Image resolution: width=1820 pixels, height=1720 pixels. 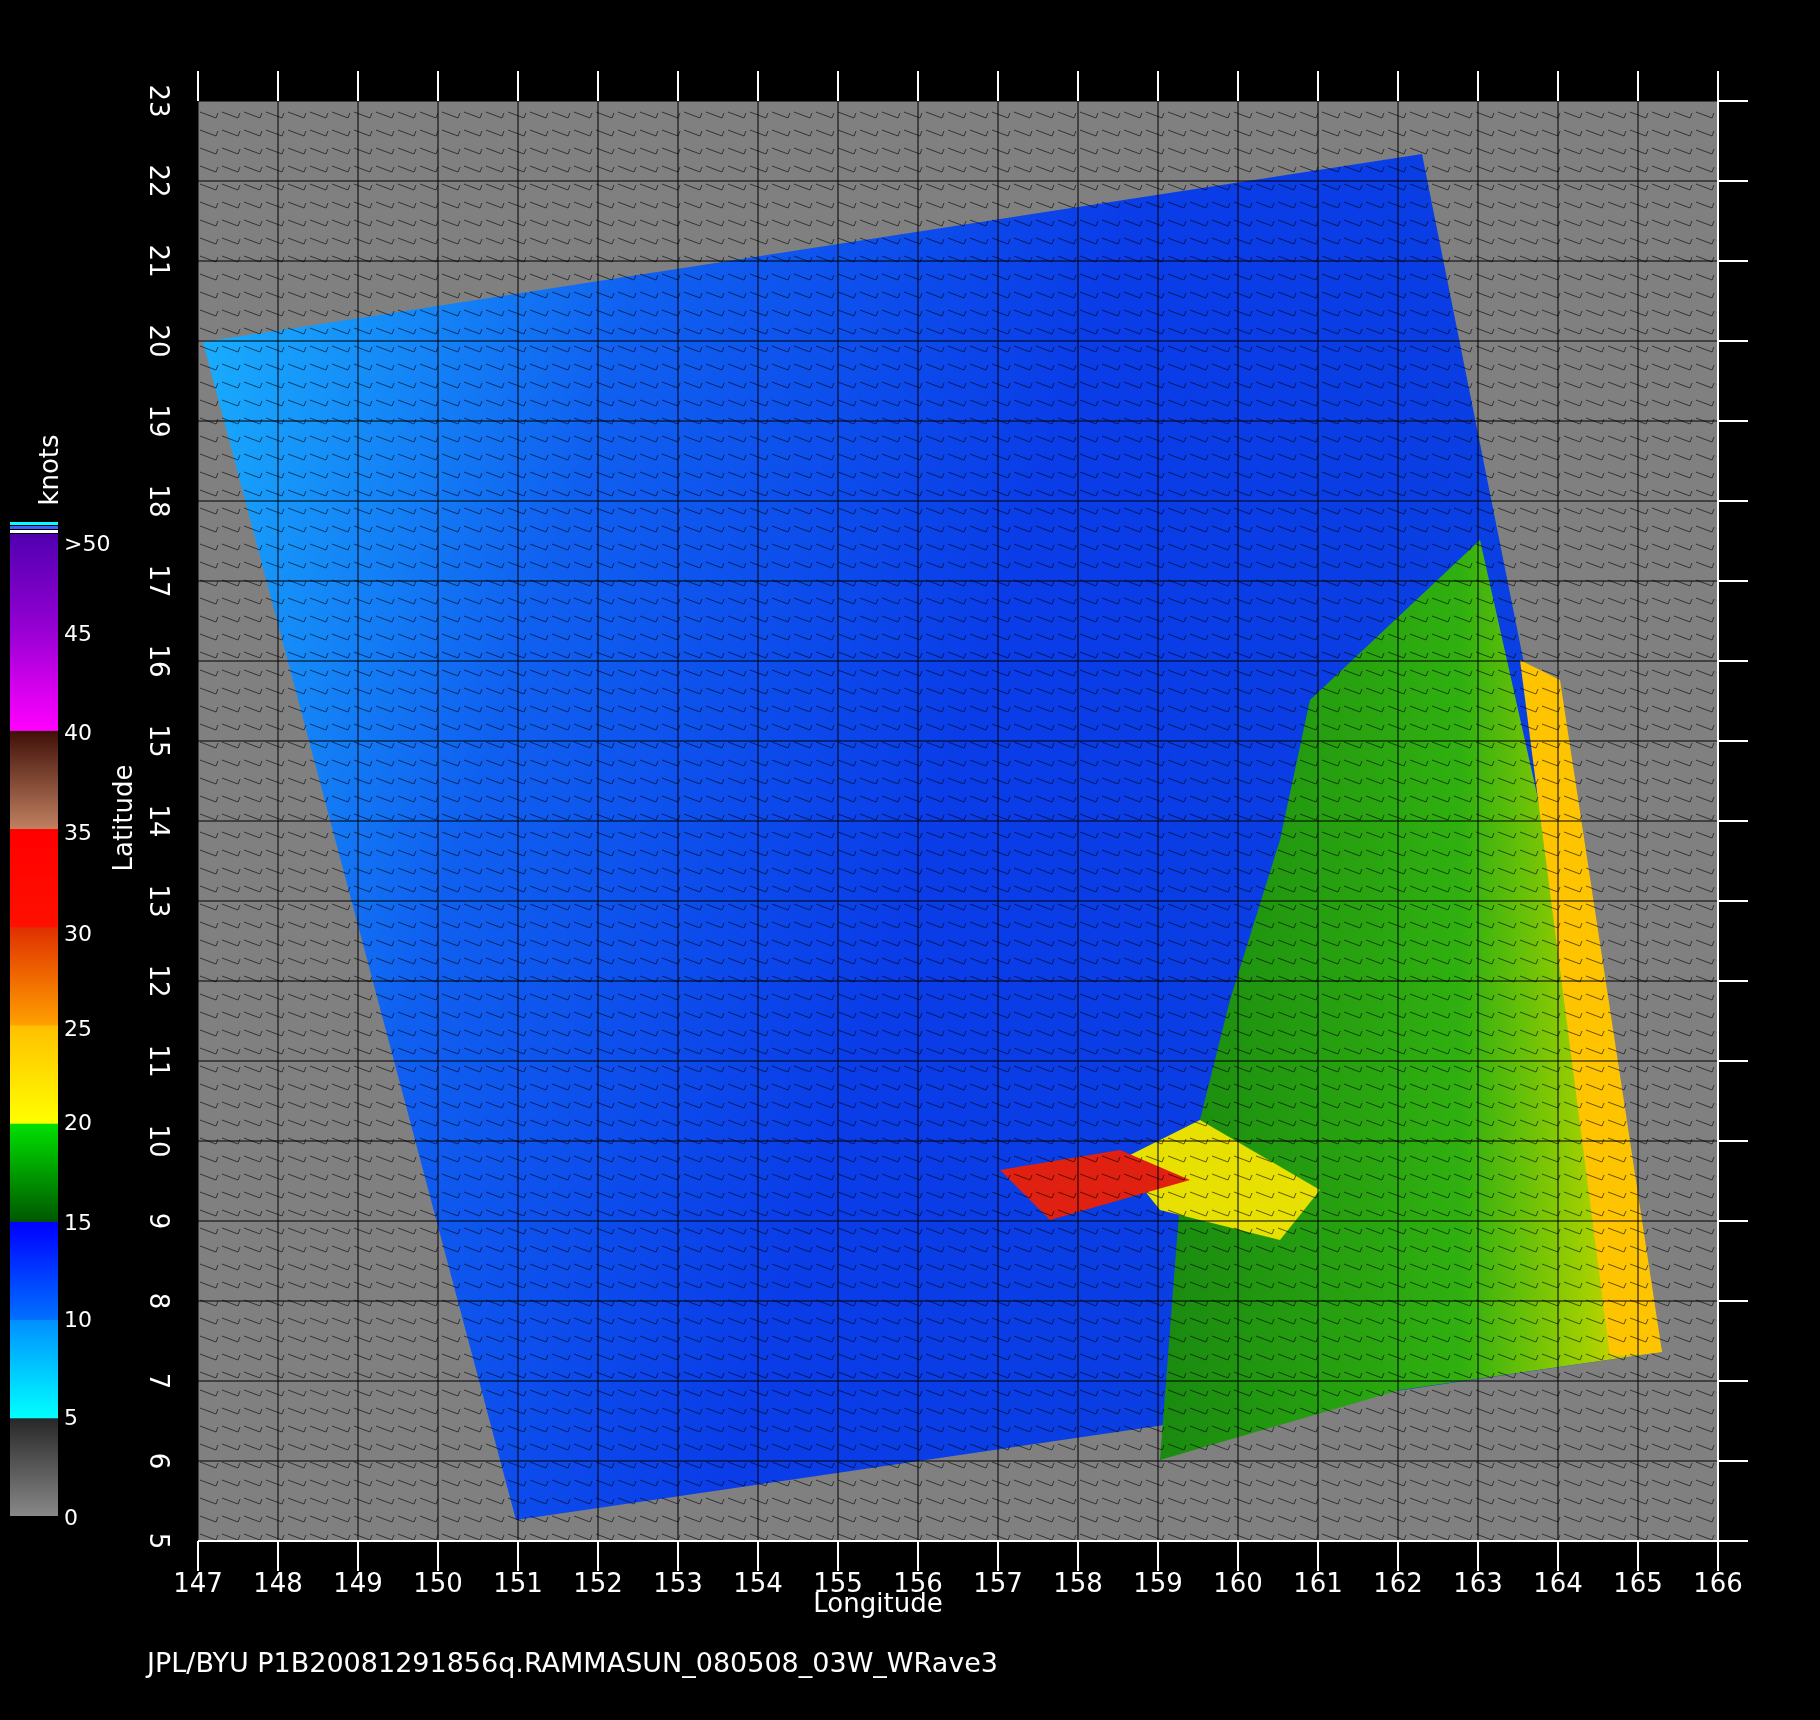 What do you see at coordinates (159, 1541) in the screenshot?
I see `latitude-tick-label: 5` at bounding box center [159, 1541].